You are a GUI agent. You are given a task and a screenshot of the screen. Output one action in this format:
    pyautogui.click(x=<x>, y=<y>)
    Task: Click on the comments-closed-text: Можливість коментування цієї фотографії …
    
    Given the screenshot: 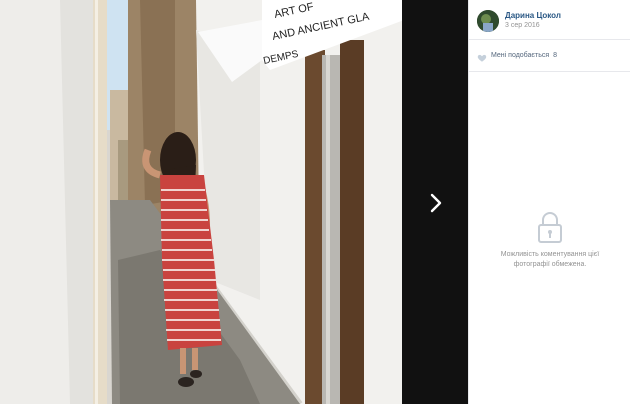 What is the action you would take?
    pyautogui.click(x=550, y=259)
    